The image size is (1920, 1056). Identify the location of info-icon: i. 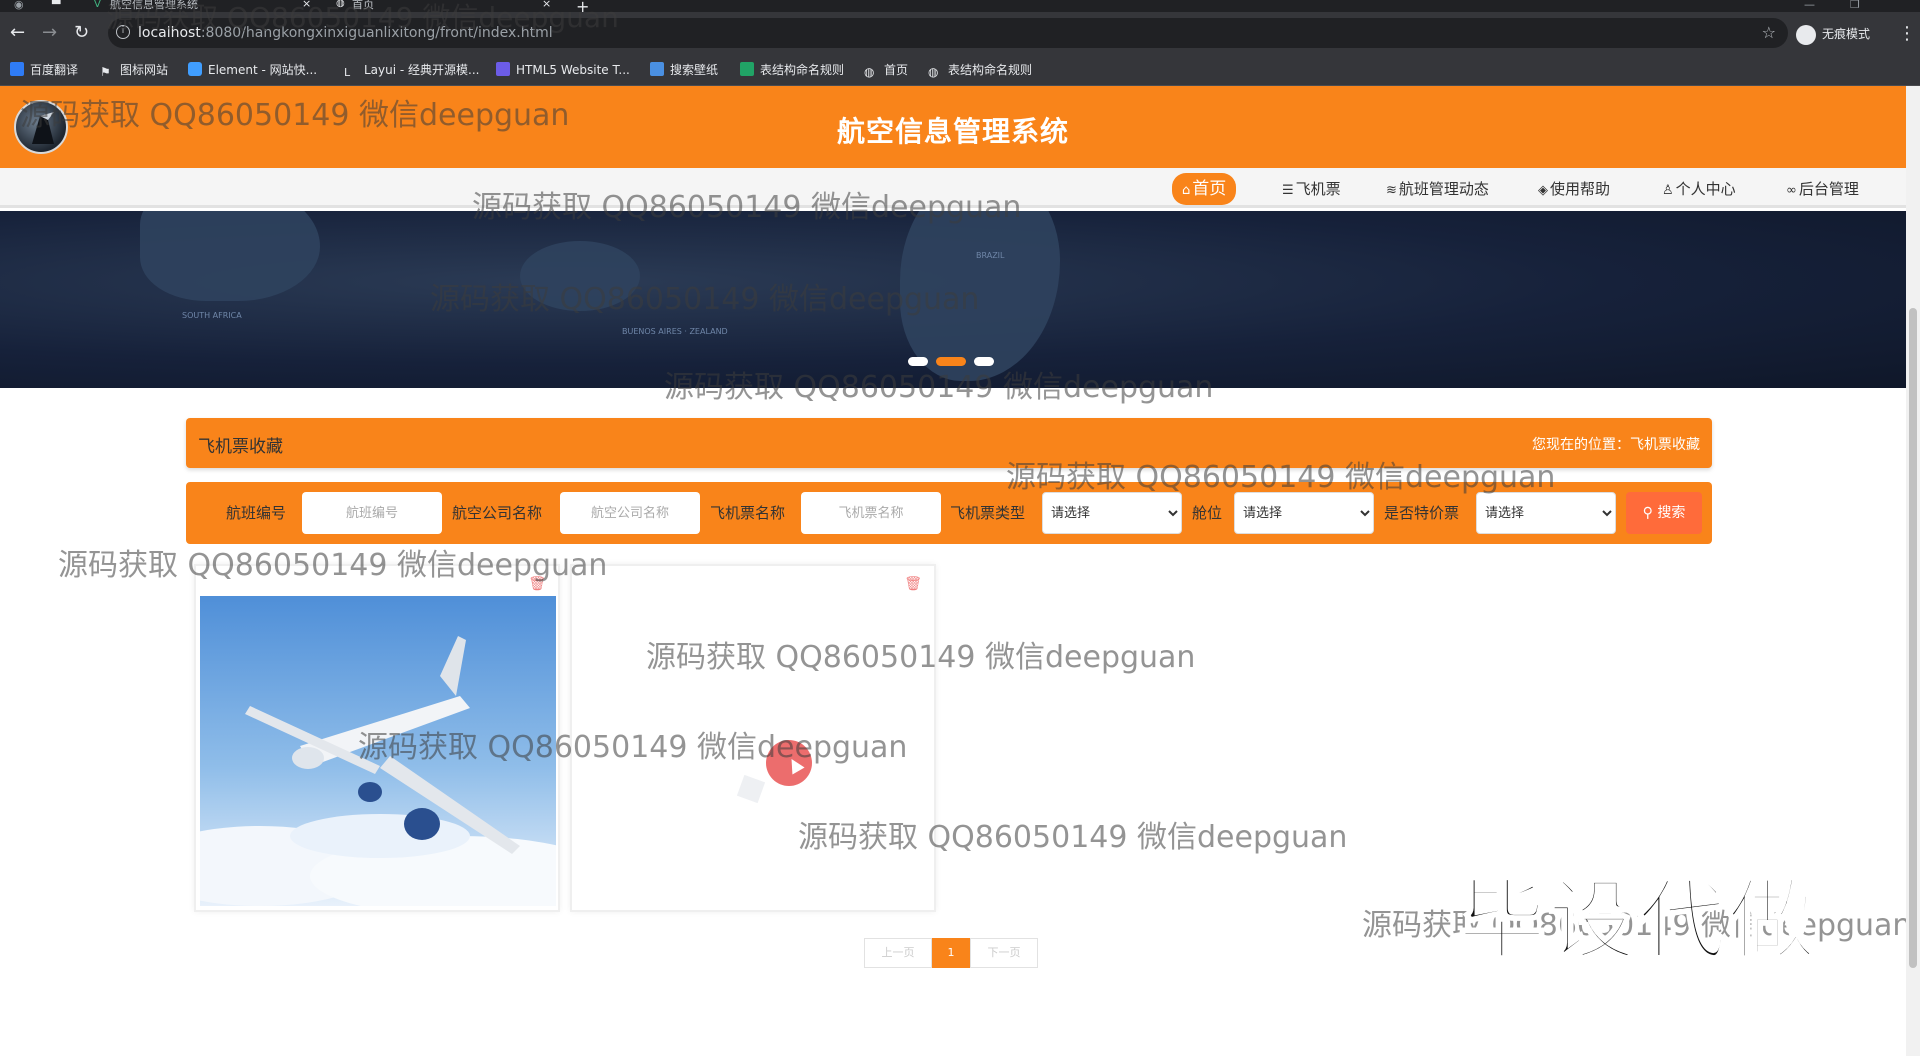
(123, 32).